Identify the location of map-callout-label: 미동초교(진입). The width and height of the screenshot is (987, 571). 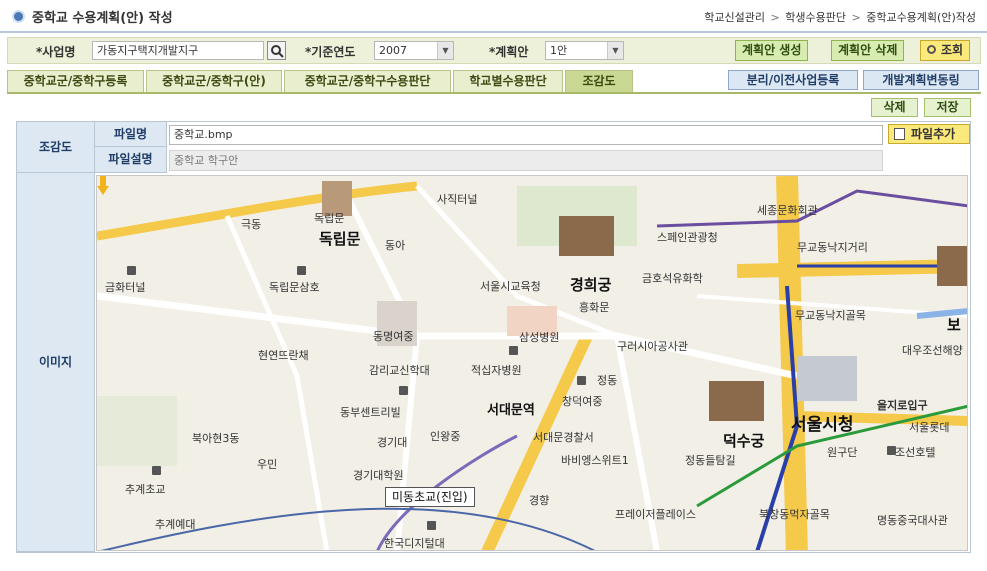
(430, 497).